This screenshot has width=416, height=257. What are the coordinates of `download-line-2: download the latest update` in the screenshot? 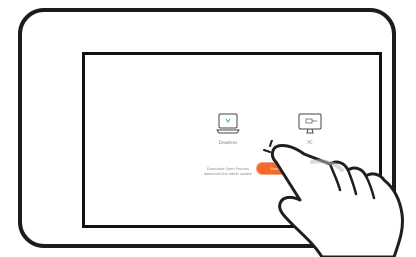 It's located at (228, 174).